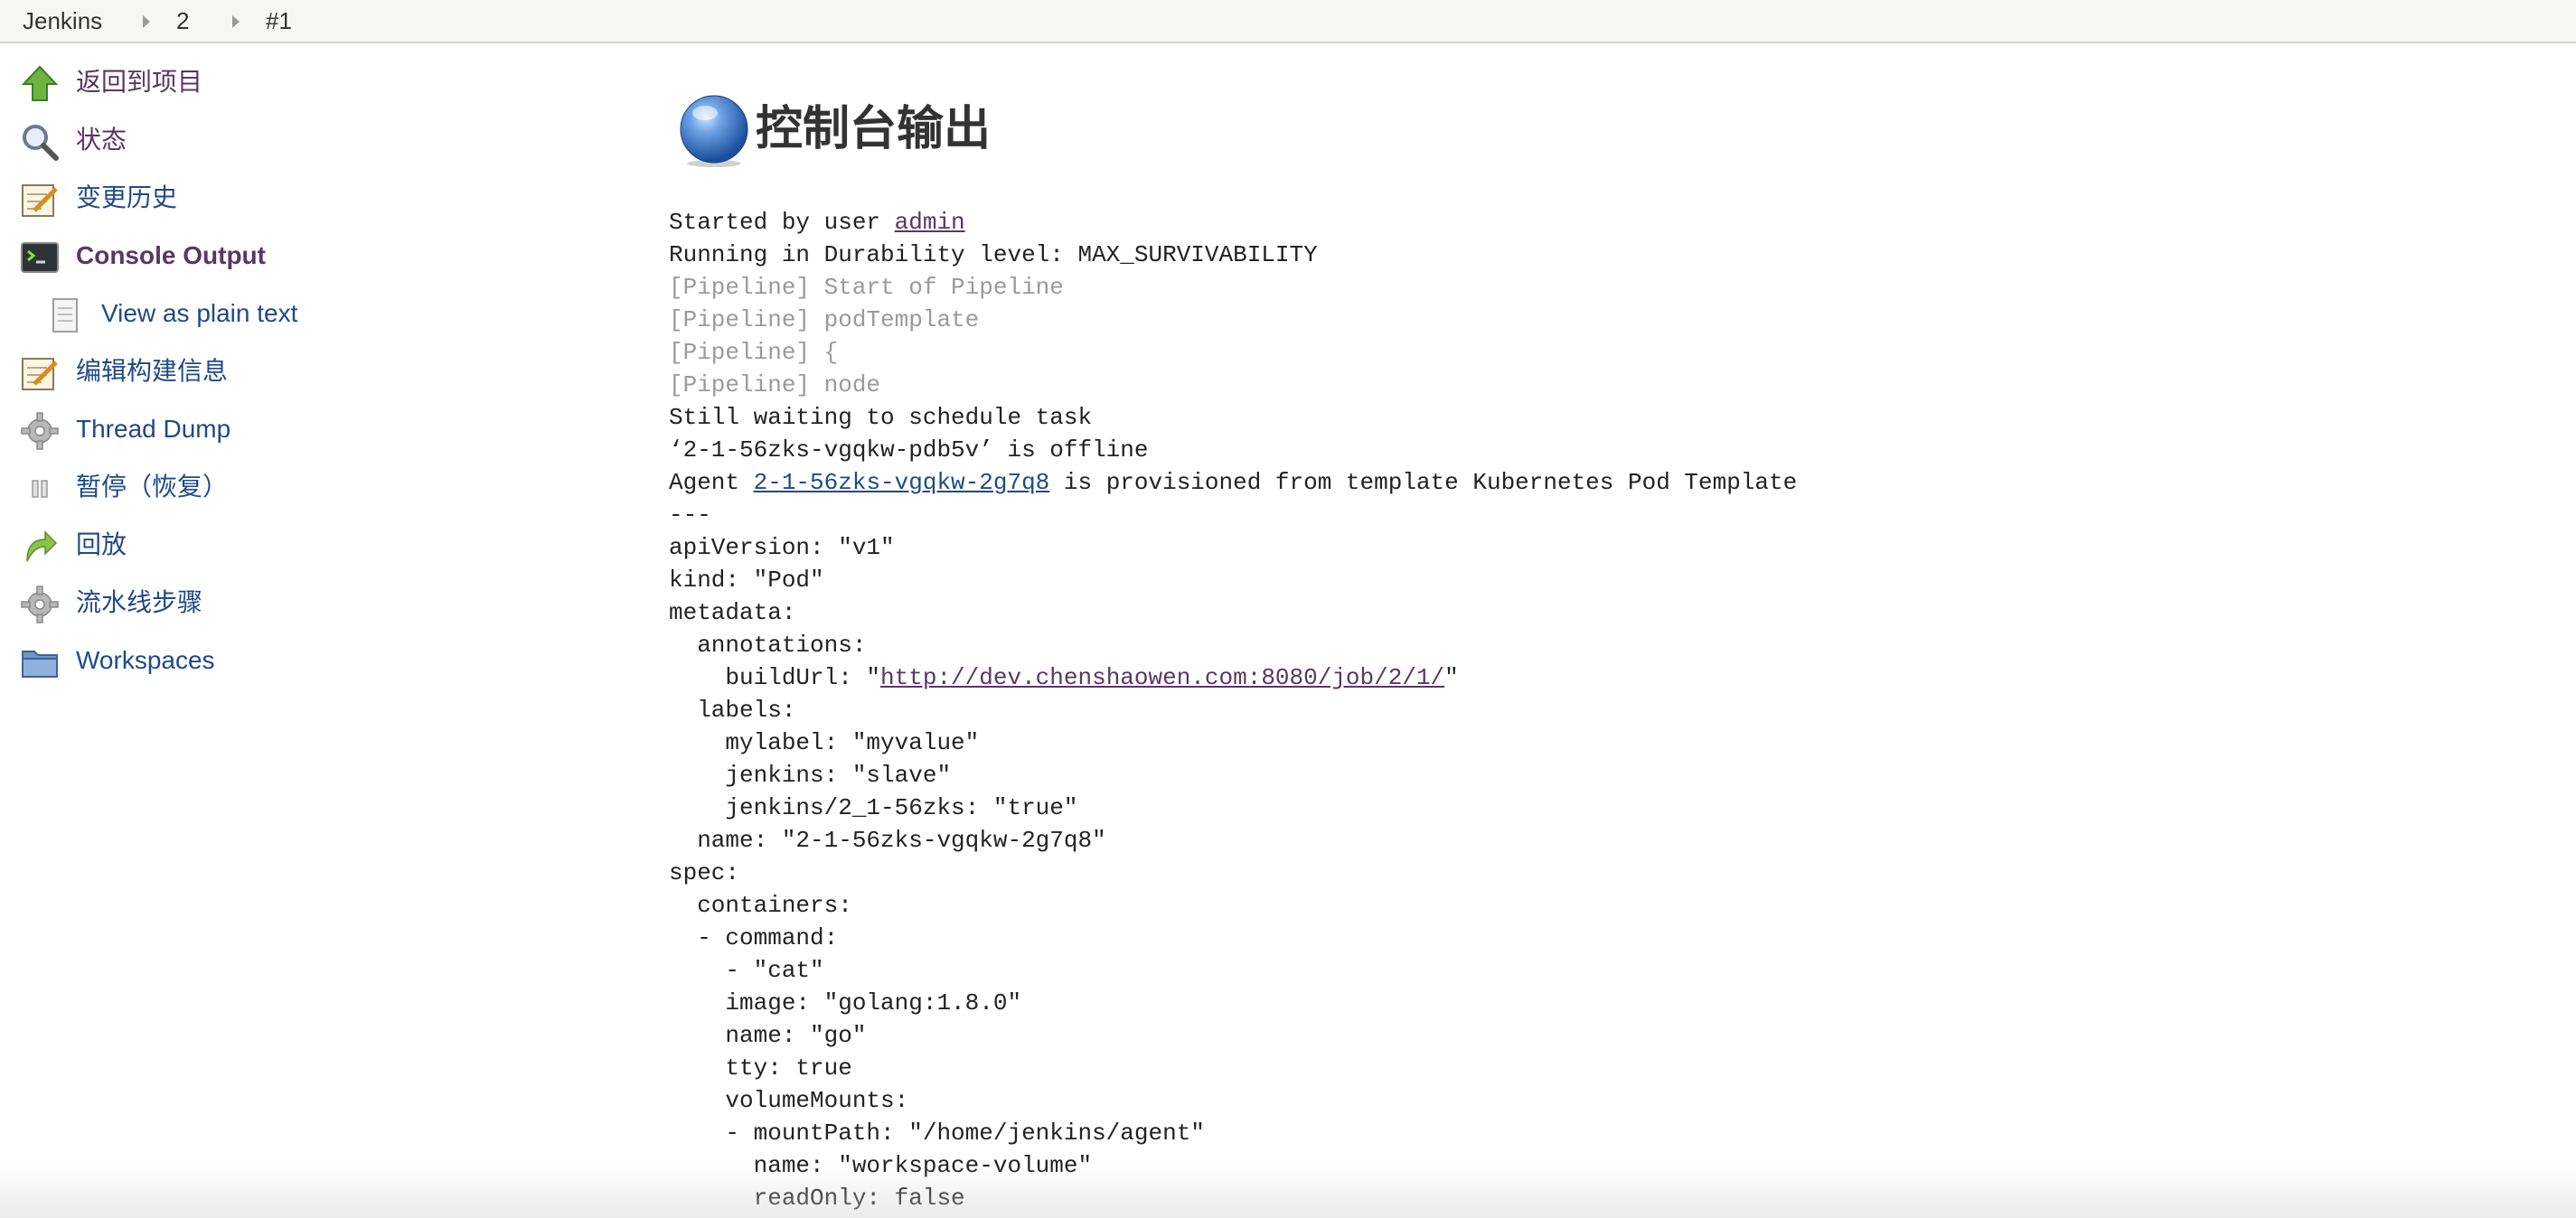 Image resolution: width=2576 pixels, height=1218 pixels. What do you see at coordinates (65, 315) in the screenshot?
I see `document-icon` at bounding box center [65, 315].